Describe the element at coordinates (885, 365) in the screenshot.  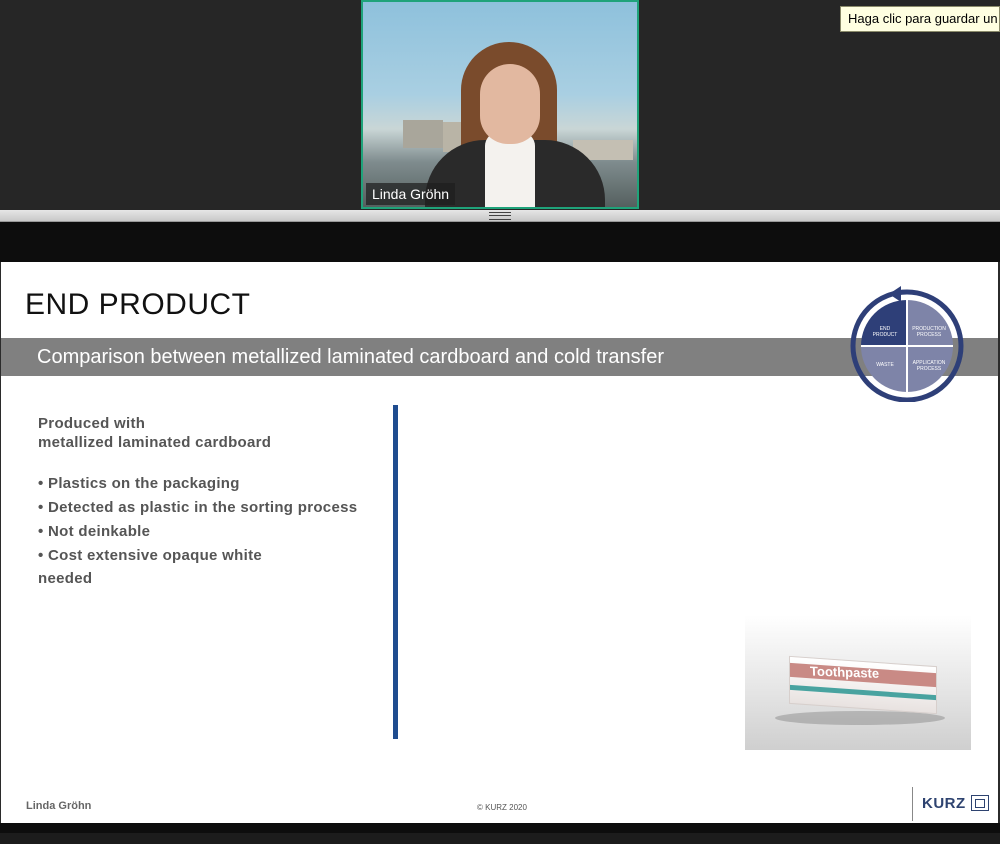
I see `cycle-label-waste: WASTE` at that location.